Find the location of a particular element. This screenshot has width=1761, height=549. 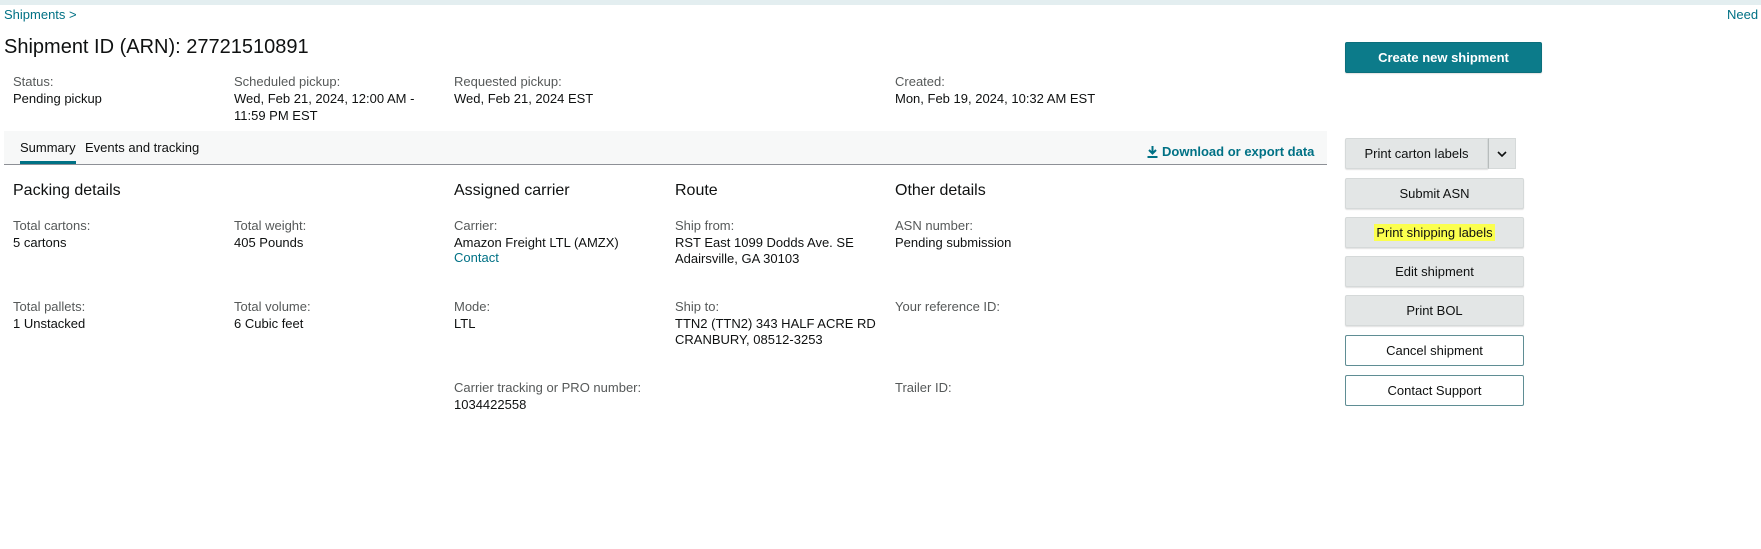

print-shipping-labels-button: Print shipping labels is located at coordinates (1434, 232).